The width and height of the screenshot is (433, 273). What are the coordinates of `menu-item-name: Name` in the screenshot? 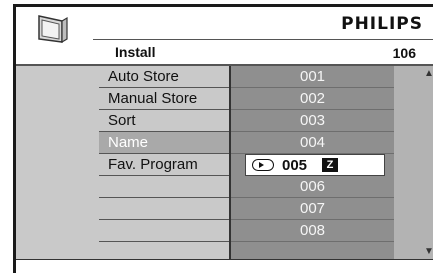 It's located at (164, 143).